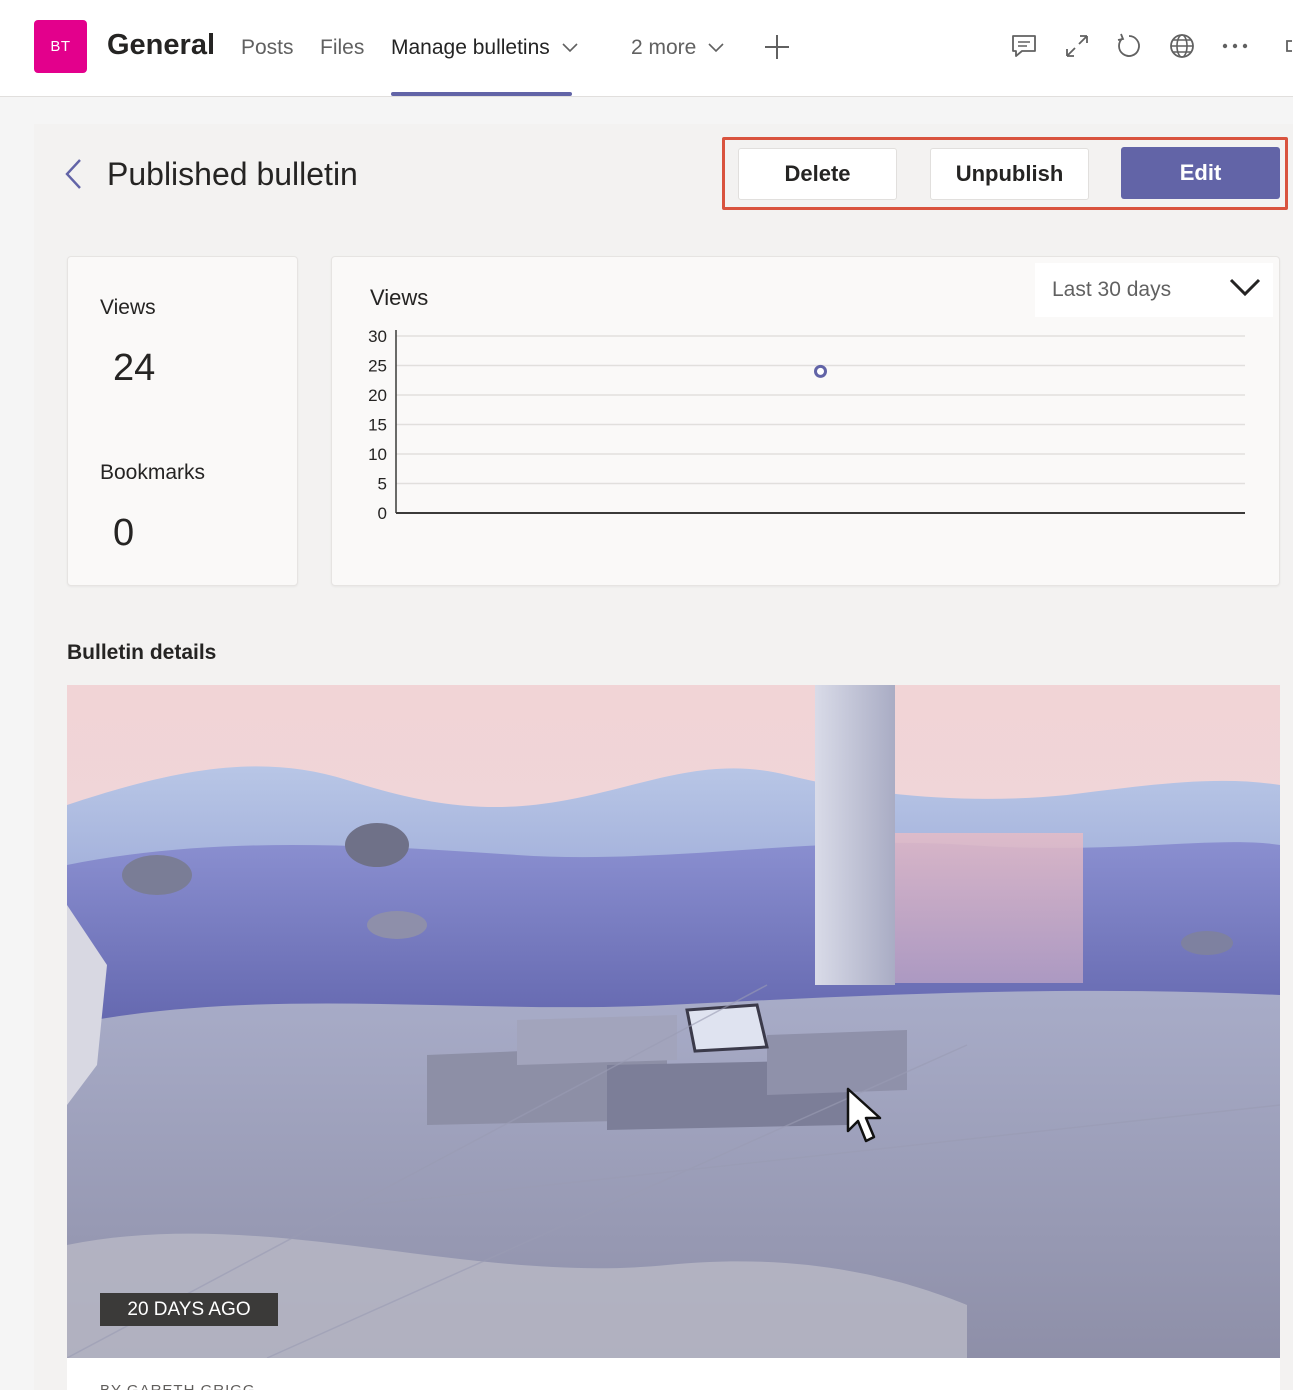 This screenshot has width=1293, height=1390. Describe the element at coordinates (377, 454) in the screenshot. I see `y-tick-label: 10` at that location.